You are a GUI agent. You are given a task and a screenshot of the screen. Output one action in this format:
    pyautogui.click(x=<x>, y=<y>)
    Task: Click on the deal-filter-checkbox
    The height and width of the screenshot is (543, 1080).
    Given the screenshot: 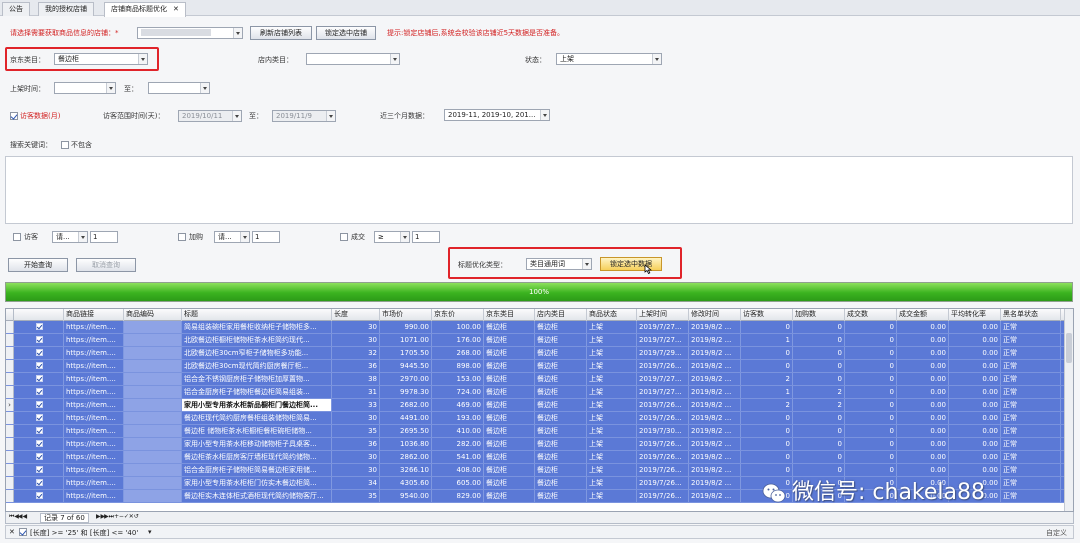 What is the action you would take?
    pyautogui.click(x=344, y=237)
    